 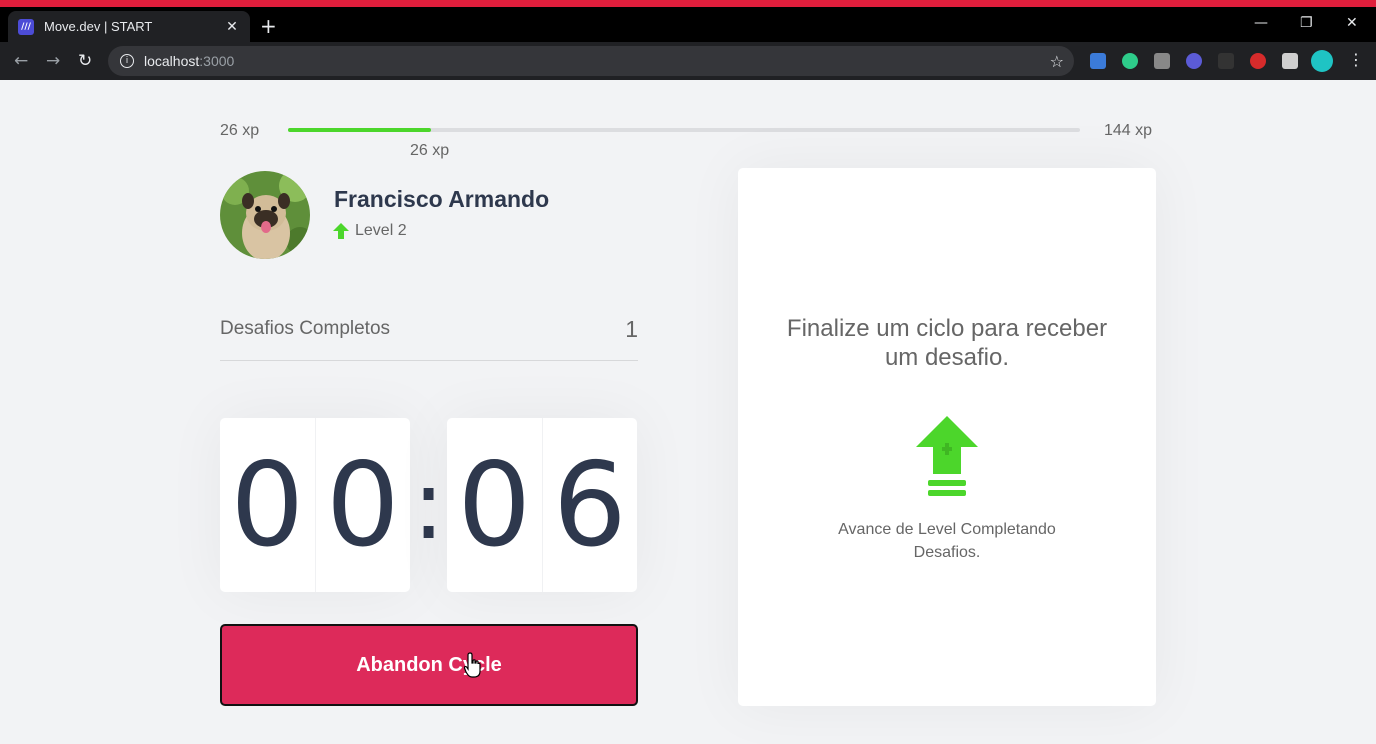 I want to click on tab-title: Move.dev | START, so click(x=98, y=26).